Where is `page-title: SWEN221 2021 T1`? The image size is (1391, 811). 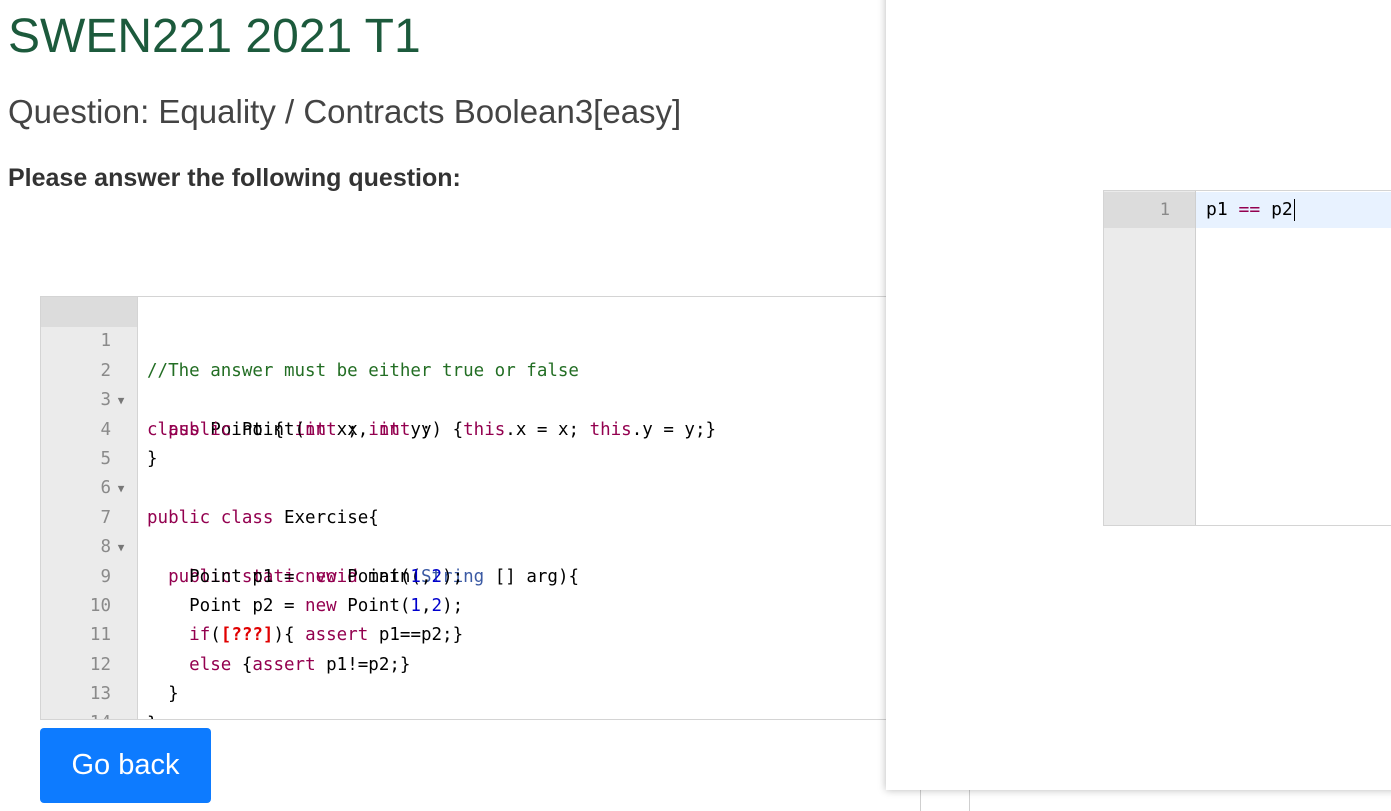
page-title: SWEN221 2021 T1 is located at coordinates (214, 36).